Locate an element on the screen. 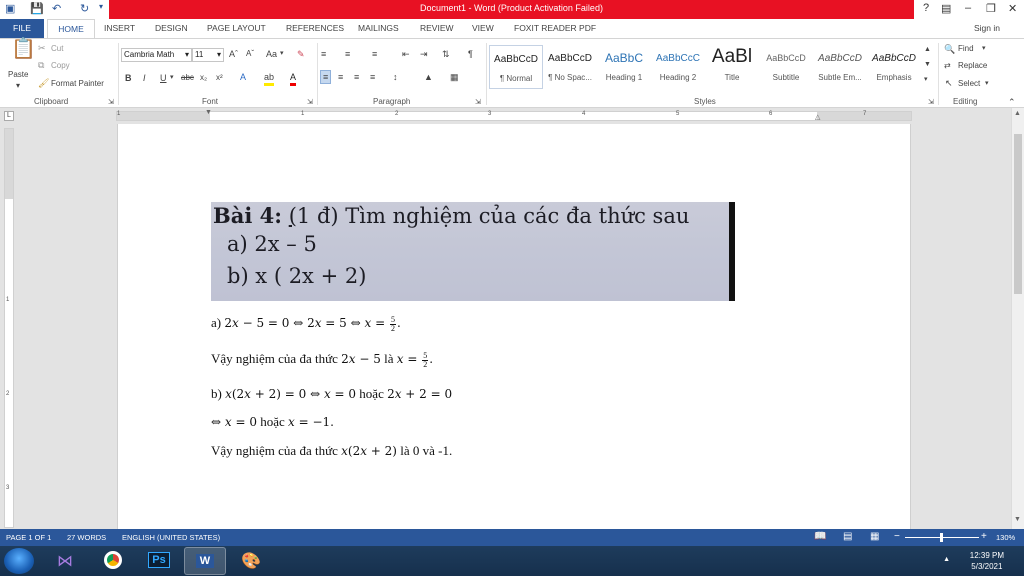 This screenshot has height=576, width=1024. tab-foxit-reader-pdf: FOXIT READER PDF is located at coordinates (555, 28).